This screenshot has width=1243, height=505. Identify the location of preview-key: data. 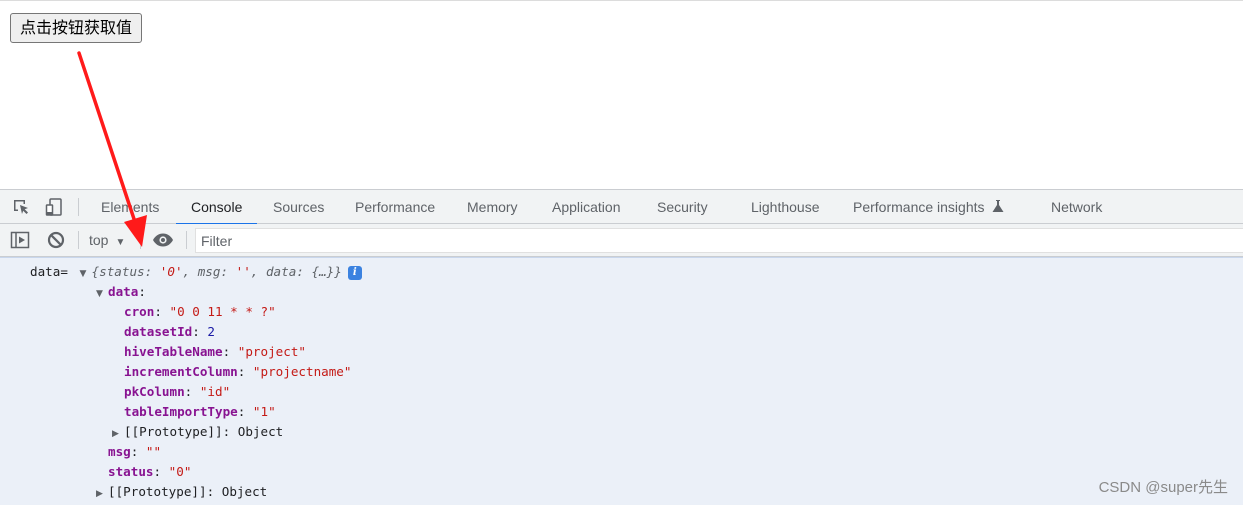
(281, 271).